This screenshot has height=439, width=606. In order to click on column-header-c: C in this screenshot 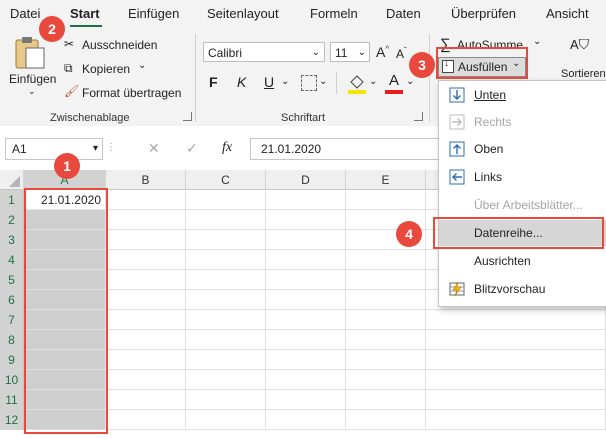, I will do `click(226, 180)`.